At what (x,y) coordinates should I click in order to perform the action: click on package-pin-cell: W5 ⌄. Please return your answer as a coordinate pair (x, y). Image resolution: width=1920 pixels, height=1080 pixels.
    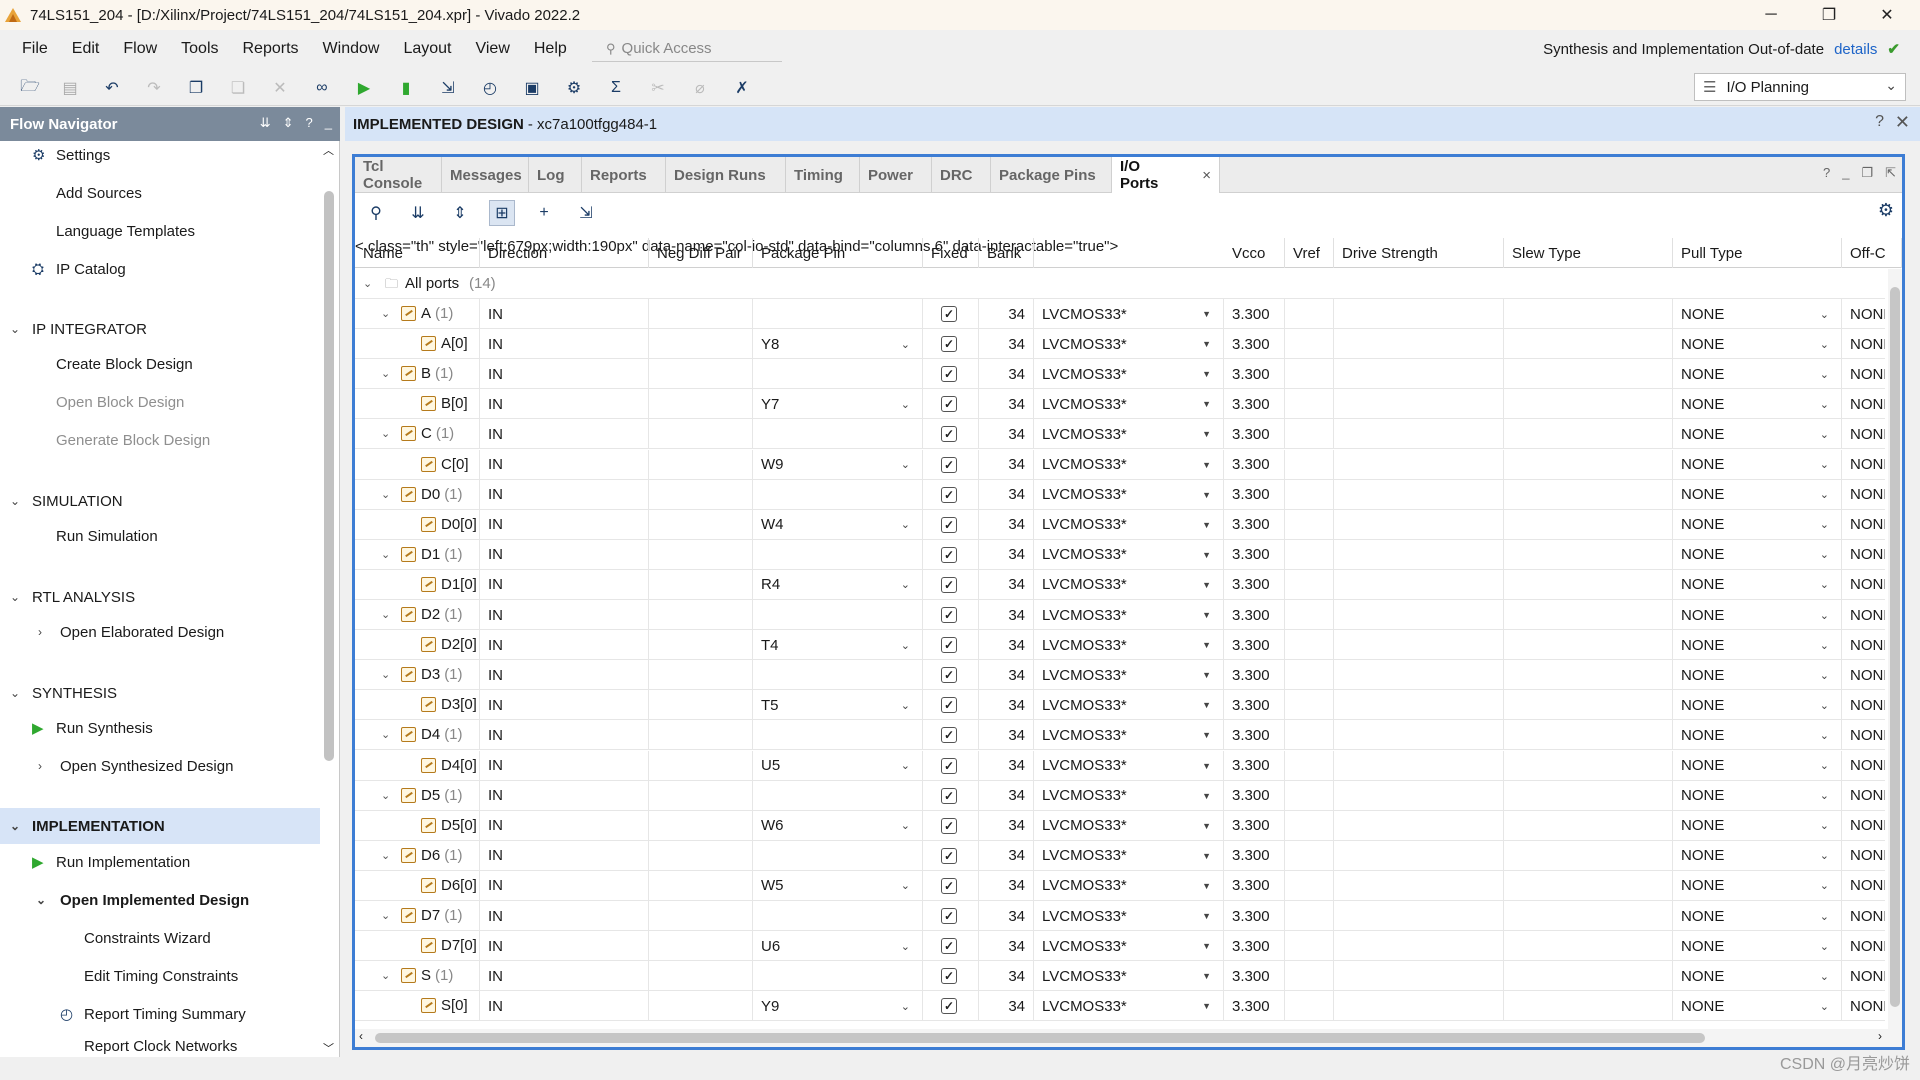
    Looking at the image, I should click on (838, 885).